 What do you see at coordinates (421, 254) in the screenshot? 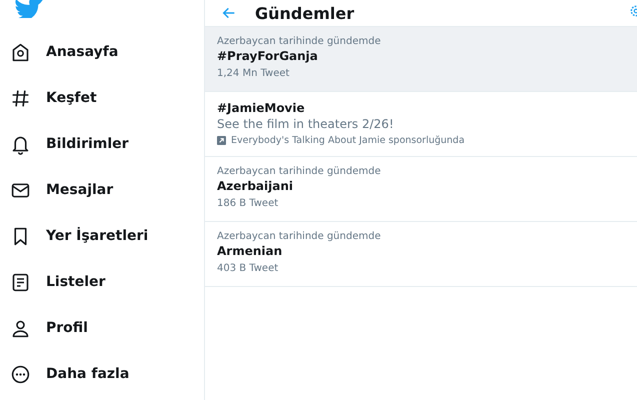
I see `trend-item: Azerbaycan tarihinde gündemde Armenian 403 B Tweet` at bounding box center [421, 254].